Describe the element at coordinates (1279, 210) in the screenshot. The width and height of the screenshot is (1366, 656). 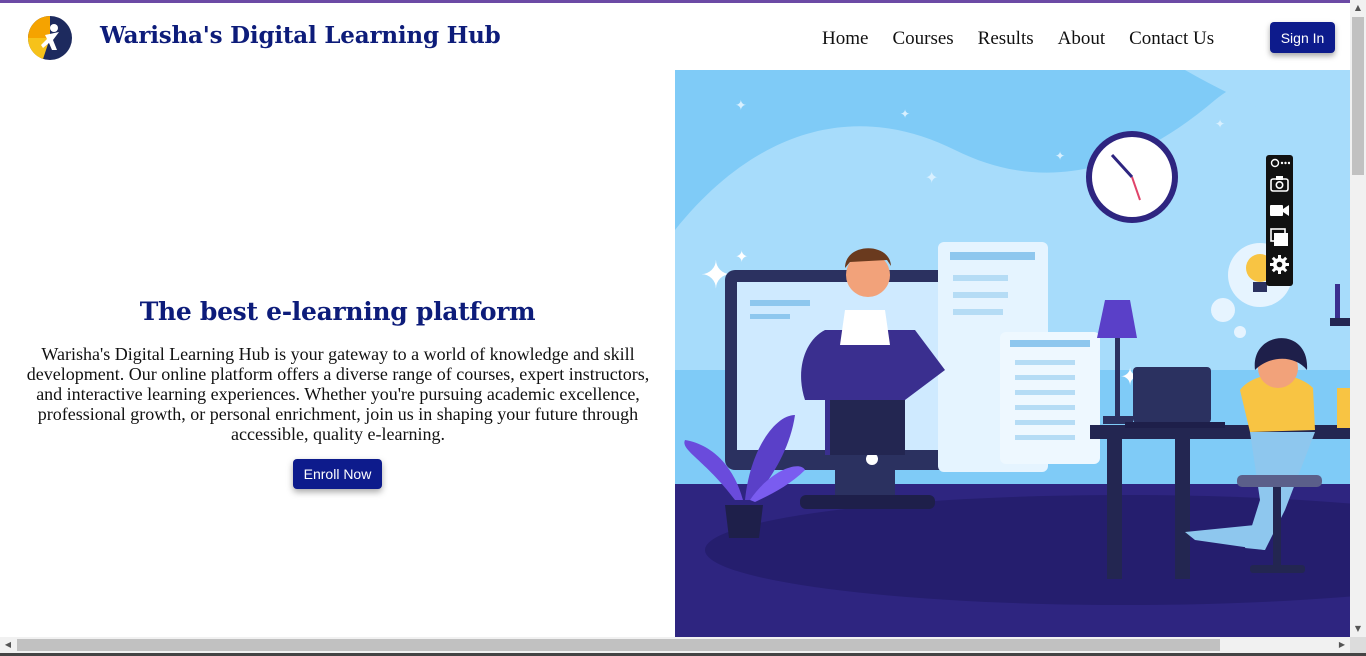
I see `video-icon` at that location.